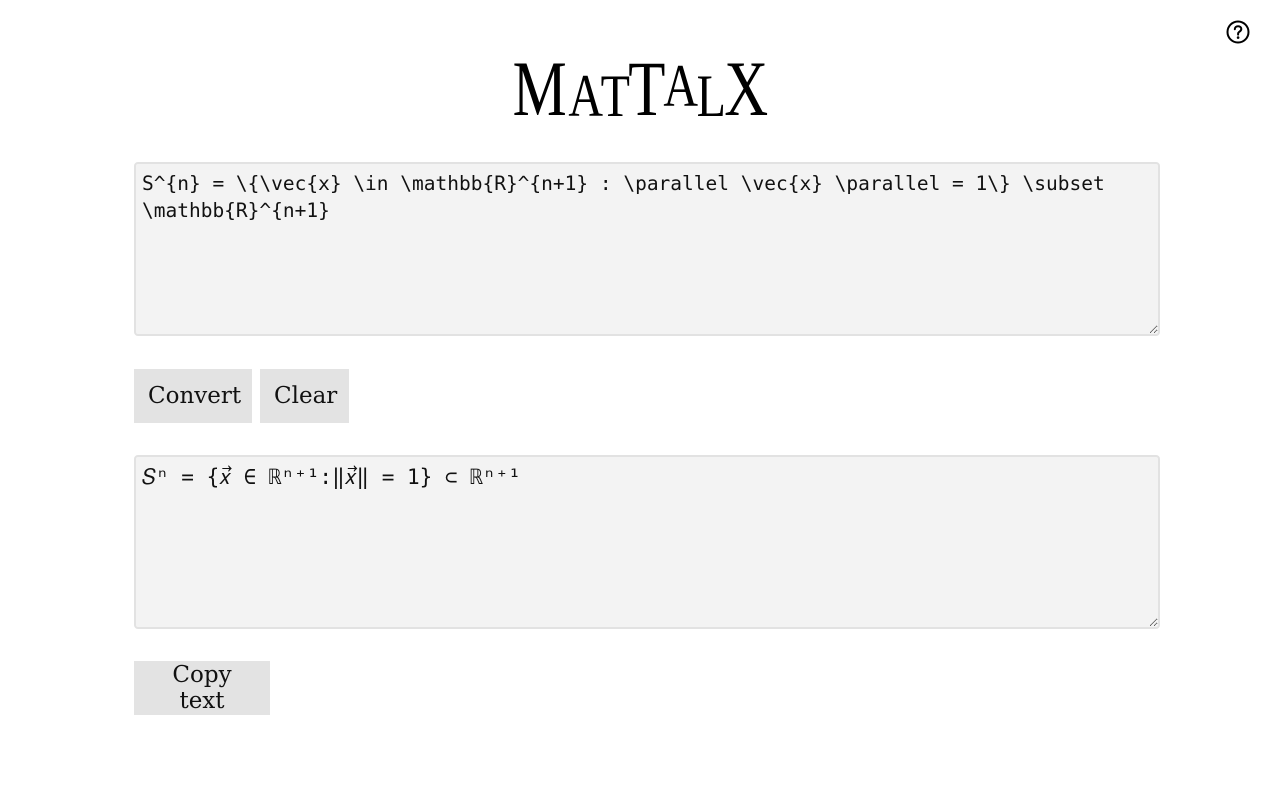  I want to click on logo-letter: L, so click(711, 96).